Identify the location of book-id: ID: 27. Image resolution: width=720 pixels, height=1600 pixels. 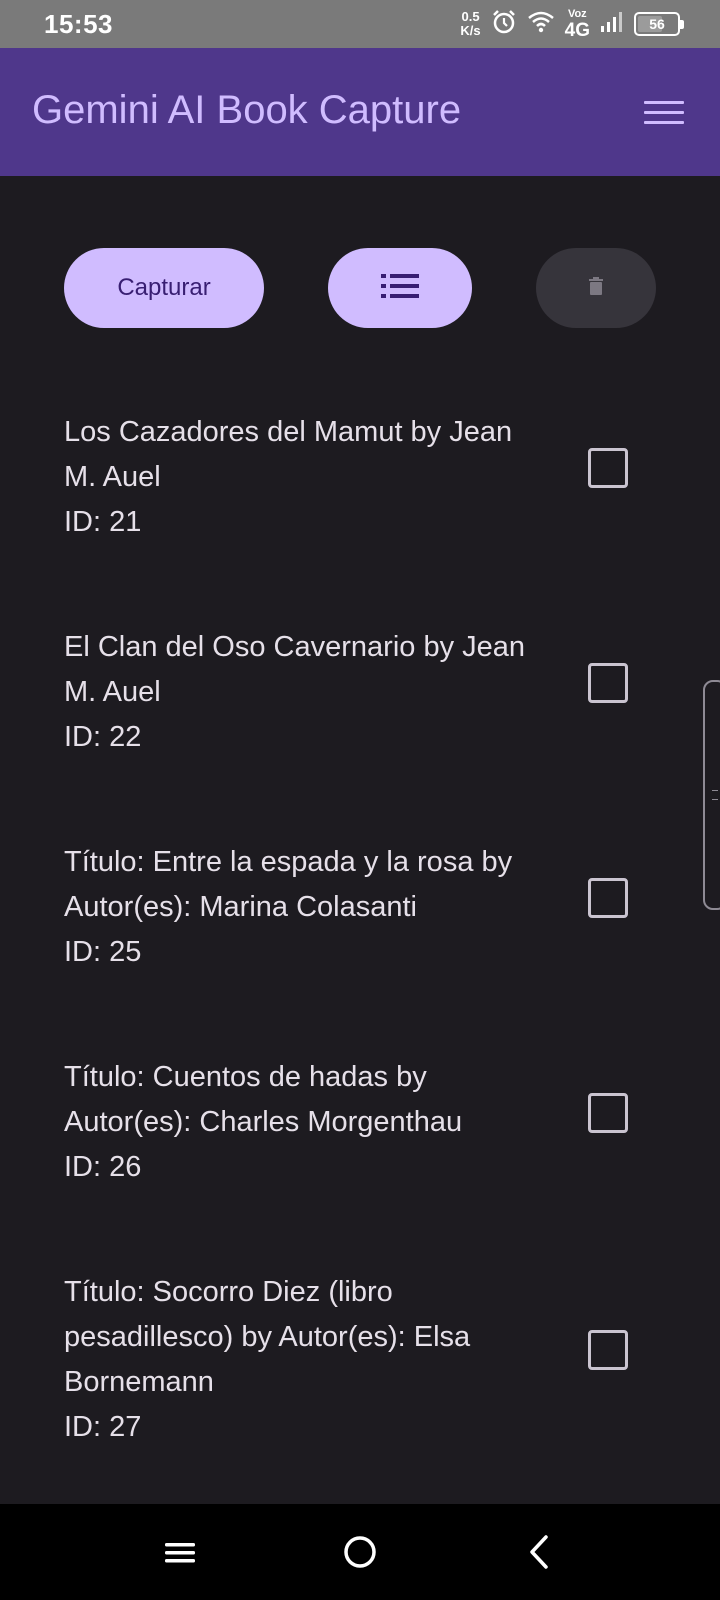
(103, 1427).